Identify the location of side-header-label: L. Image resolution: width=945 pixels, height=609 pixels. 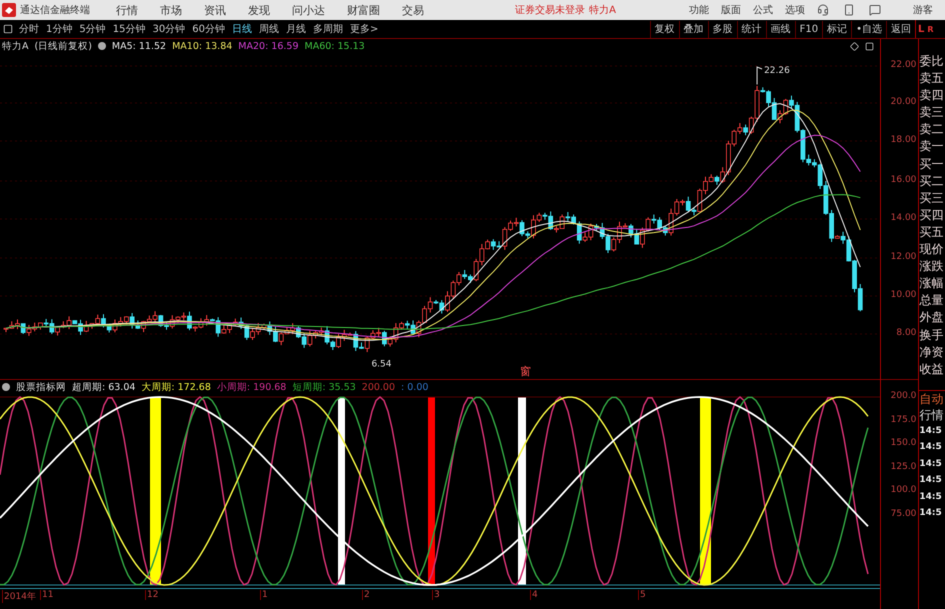
(921, 29).